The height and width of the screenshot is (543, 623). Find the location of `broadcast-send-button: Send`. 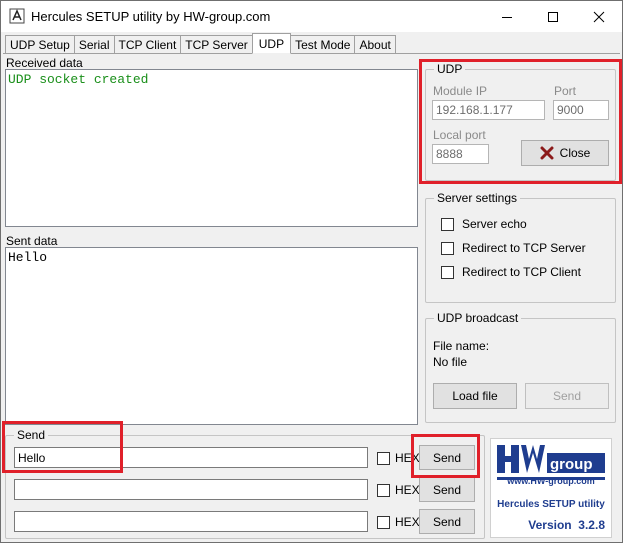

broadcast-send-button: Send is located at coordinates (567, 396).